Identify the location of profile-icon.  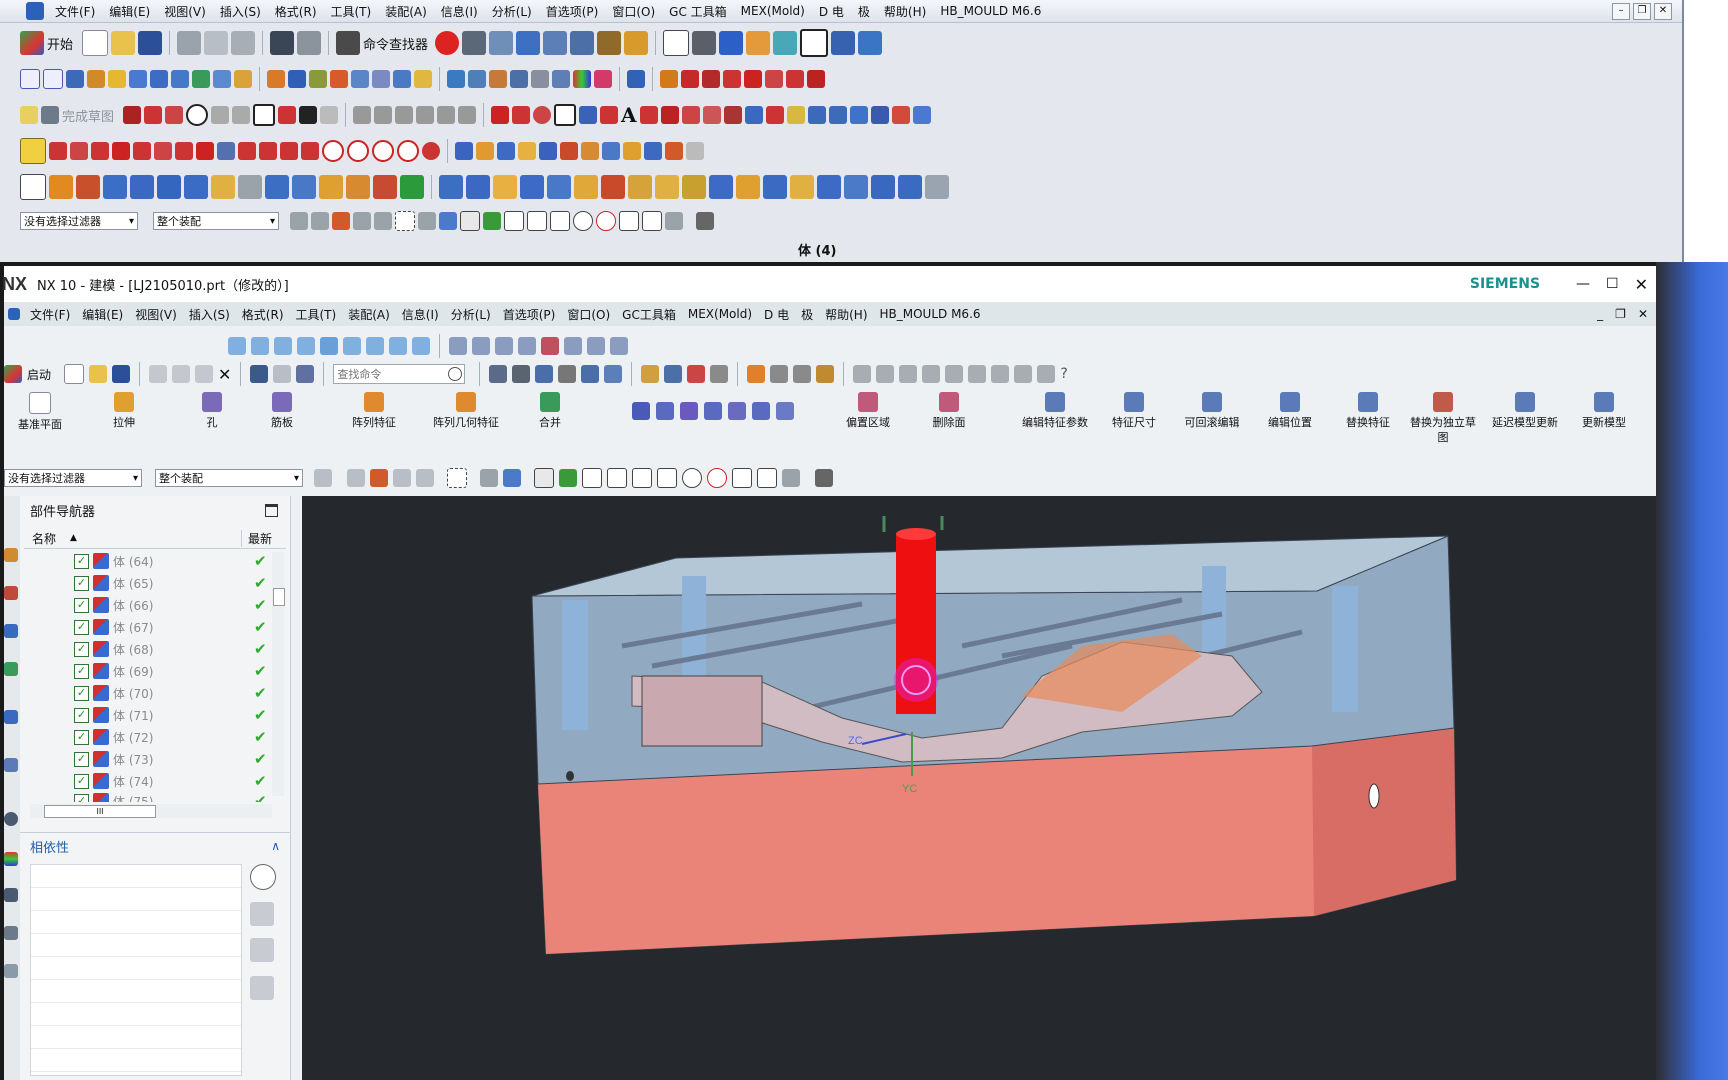
(132, 115).